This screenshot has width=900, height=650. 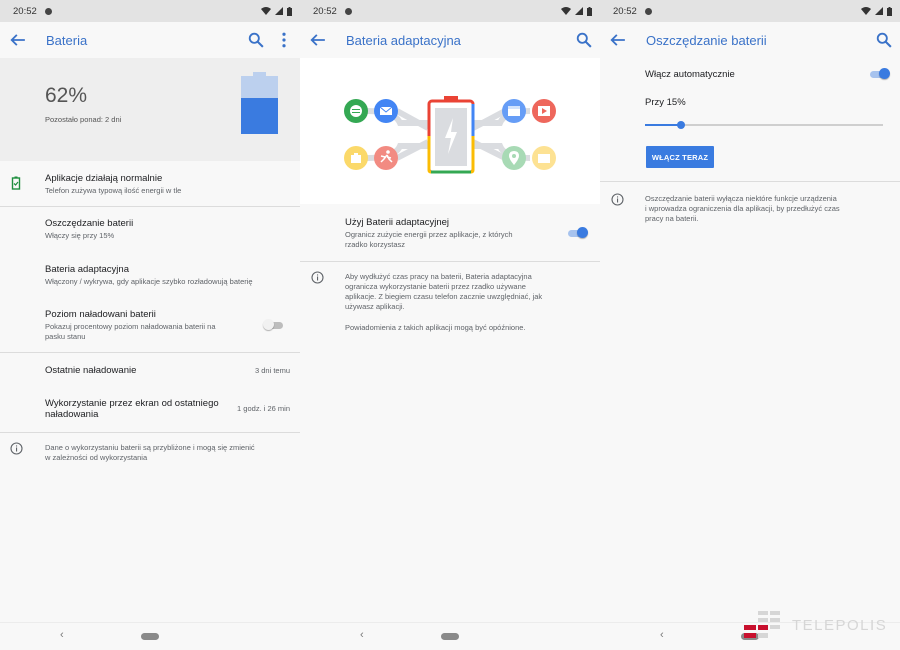 What do you see at coordinates (375, 244) in the screenshot?
I see `adaptive-battery-toggle-subtitle-2: rzadko korzystasz` at bounding box center [375, 244].